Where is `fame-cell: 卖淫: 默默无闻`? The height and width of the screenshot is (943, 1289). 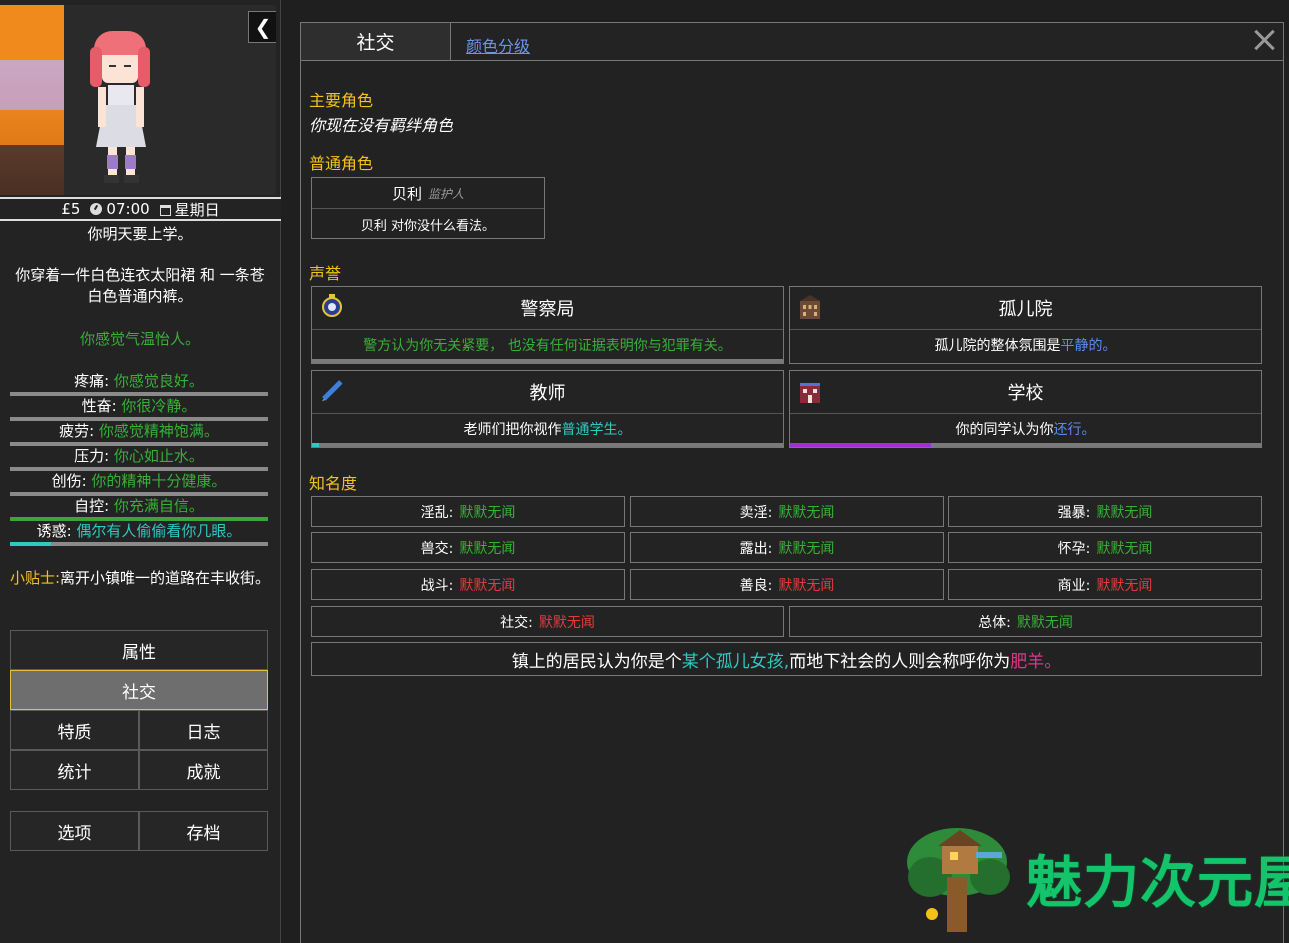 fame-cell: 卖淫: 默默无闻 is located at coordinates (787, 511).